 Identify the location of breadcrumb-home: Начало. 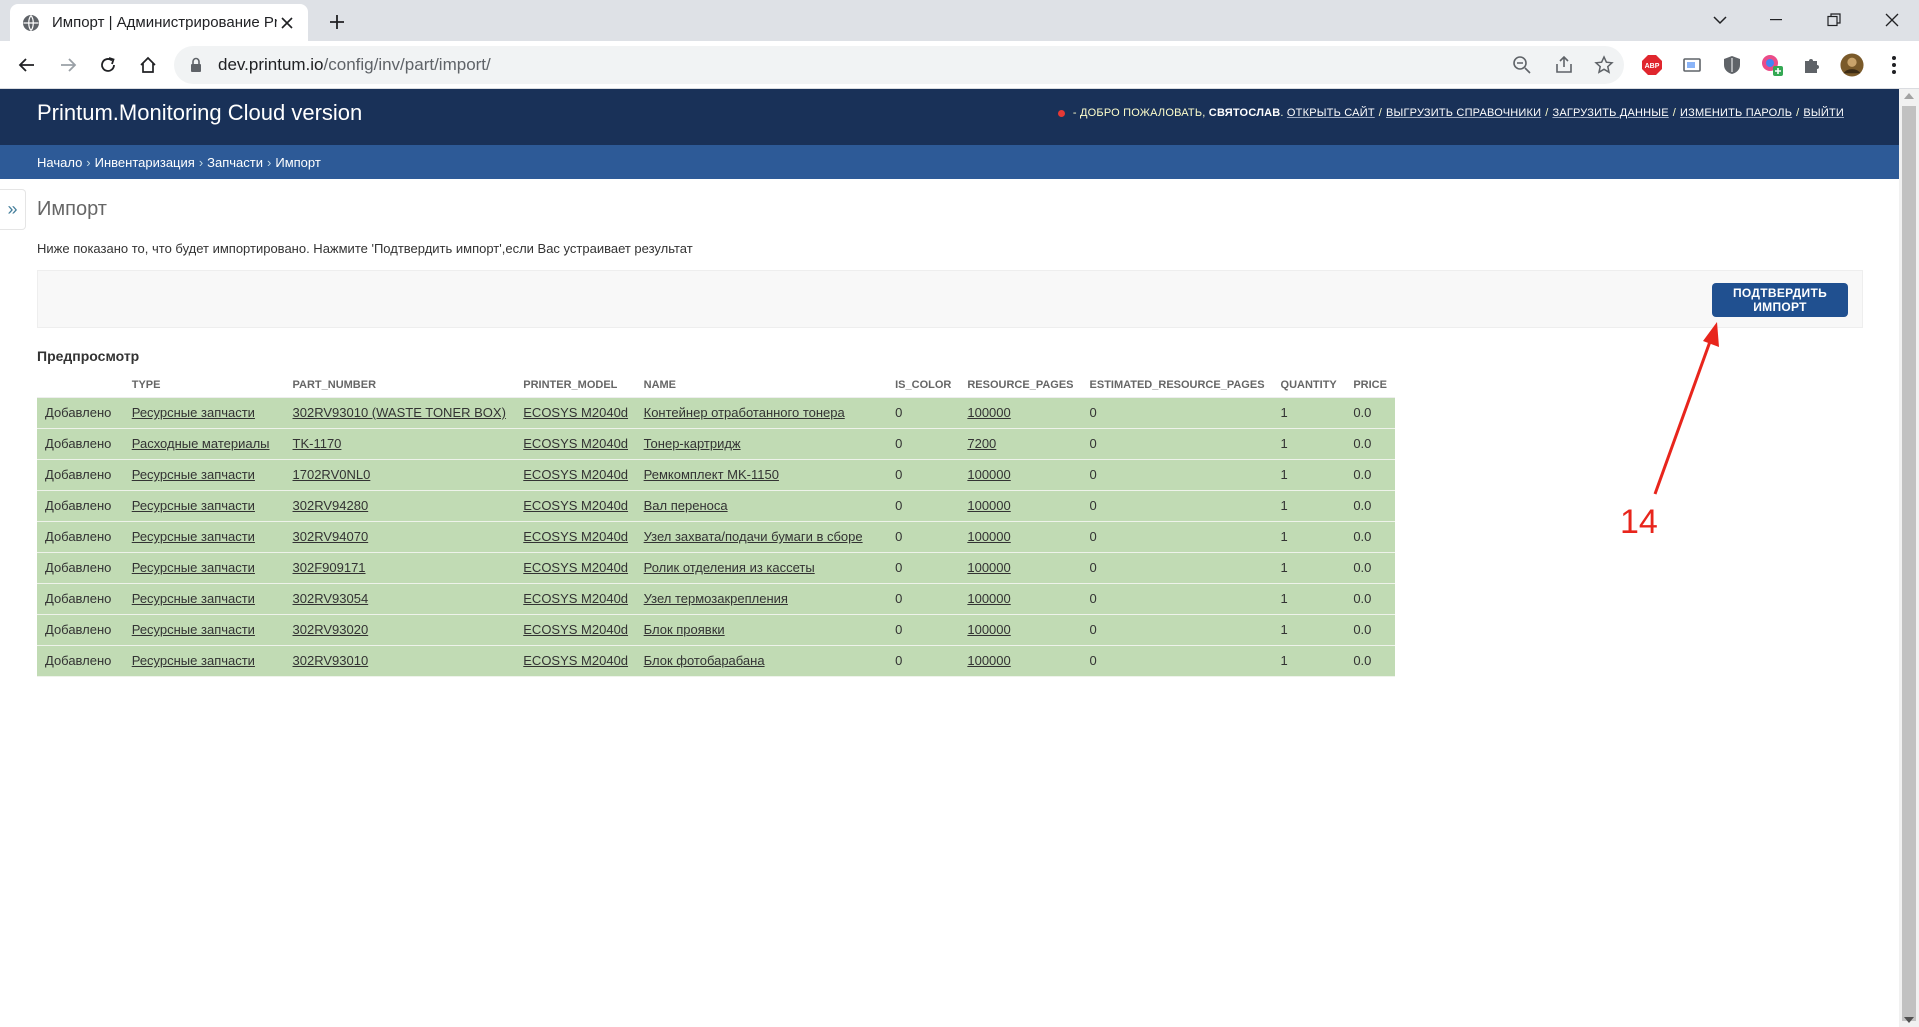
(59, 162).